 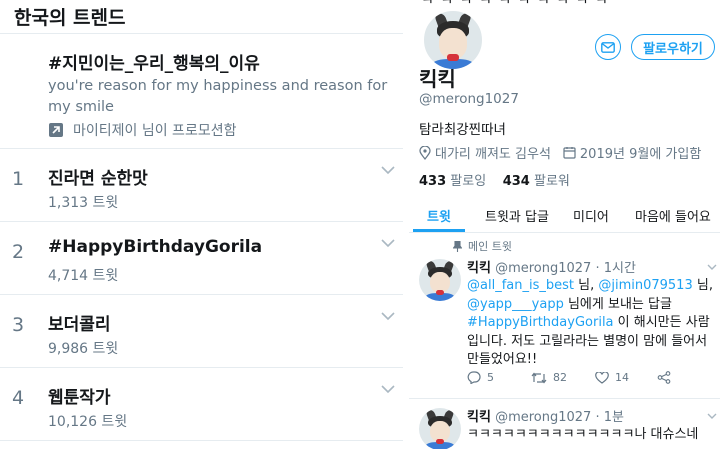 I want to click on following-link: 433 팔로잉, so click(x=452, y=181).